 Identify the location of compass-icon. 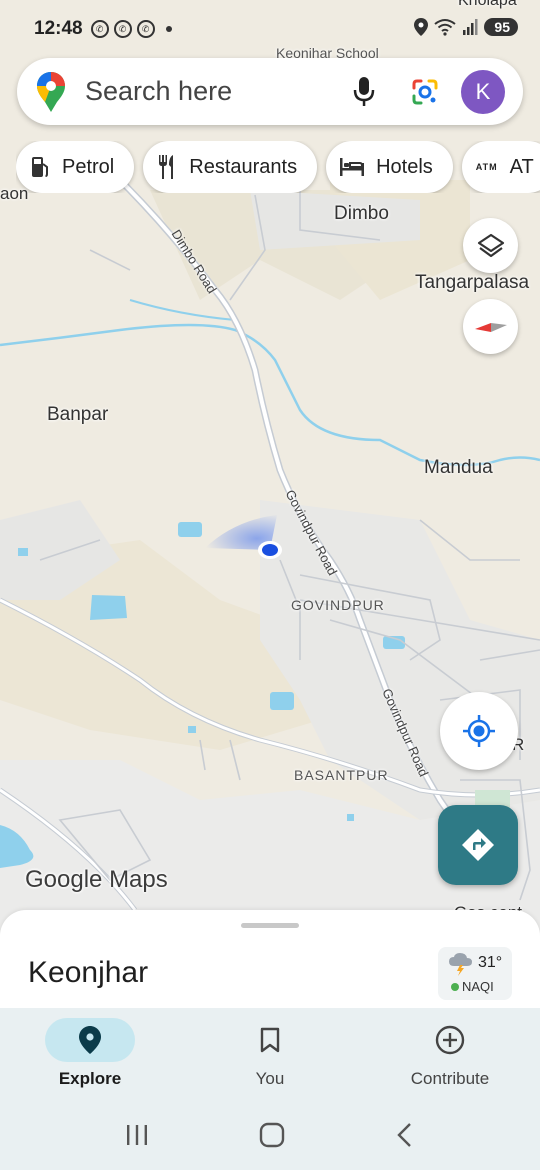
(490, 327).